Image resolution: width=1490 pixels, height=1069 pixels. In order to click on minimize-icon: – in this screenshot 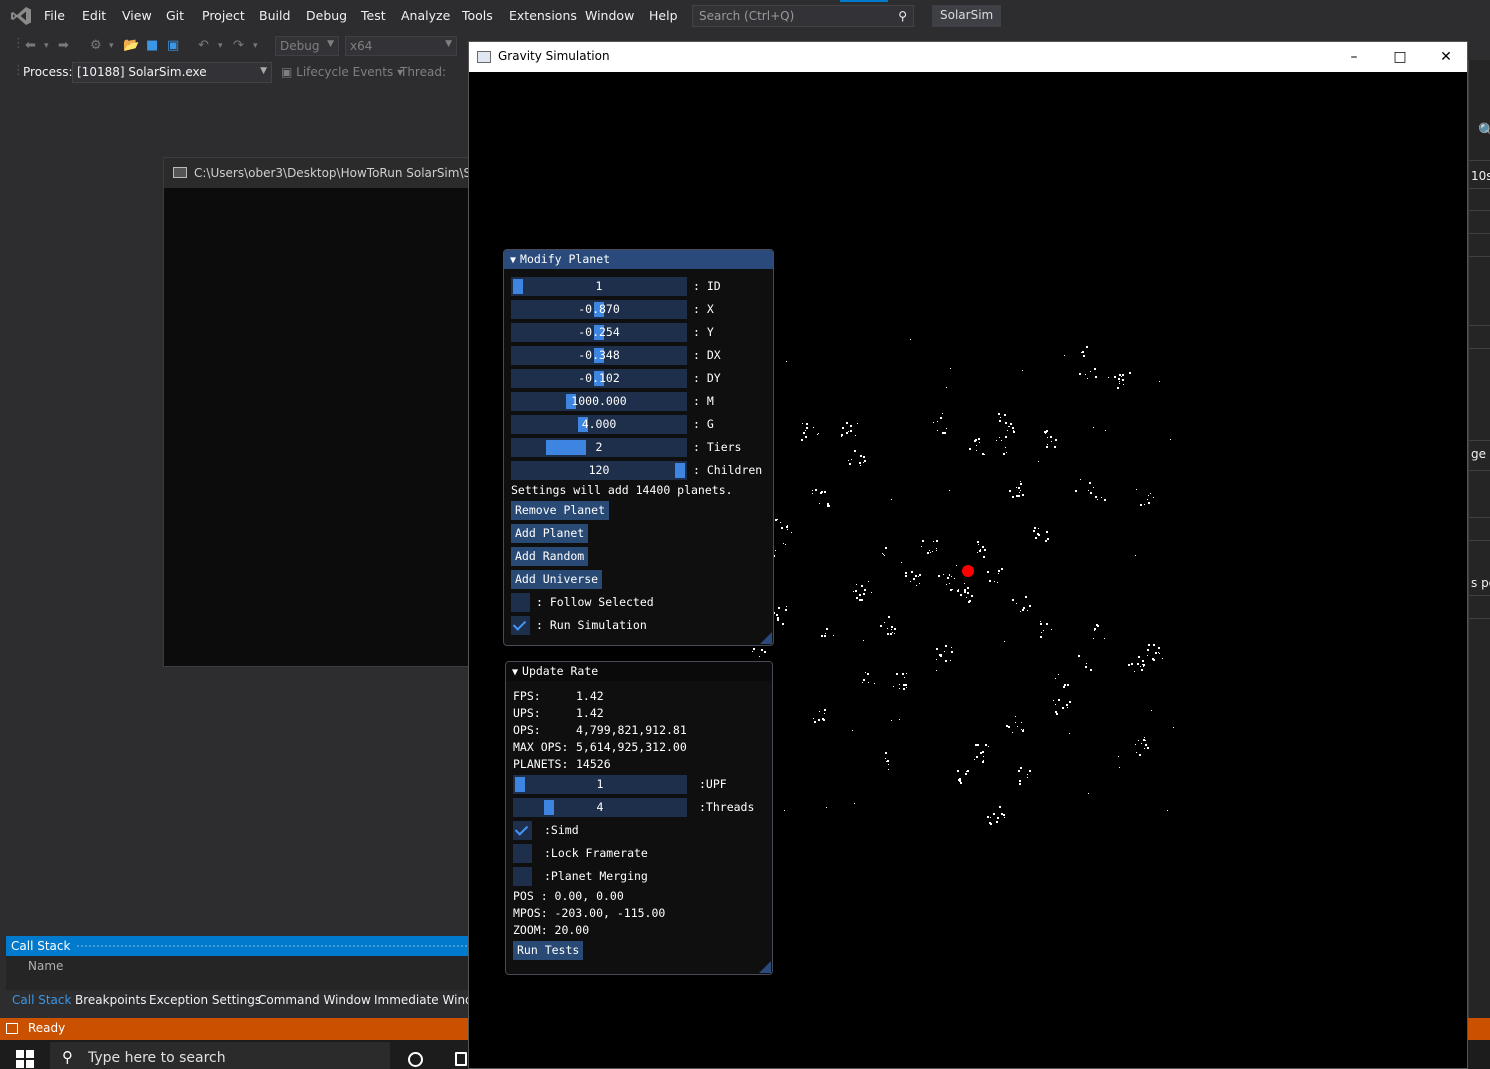, I will do `click(1354, 57)`.